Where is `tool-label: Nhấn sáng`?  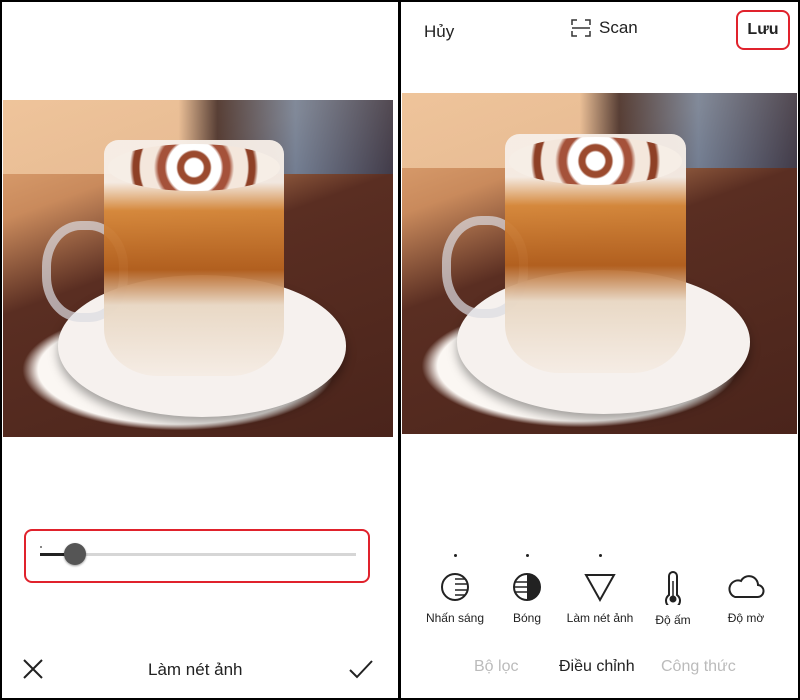
tool-label: Nhấn sáng is located at coordinates (455, 618).